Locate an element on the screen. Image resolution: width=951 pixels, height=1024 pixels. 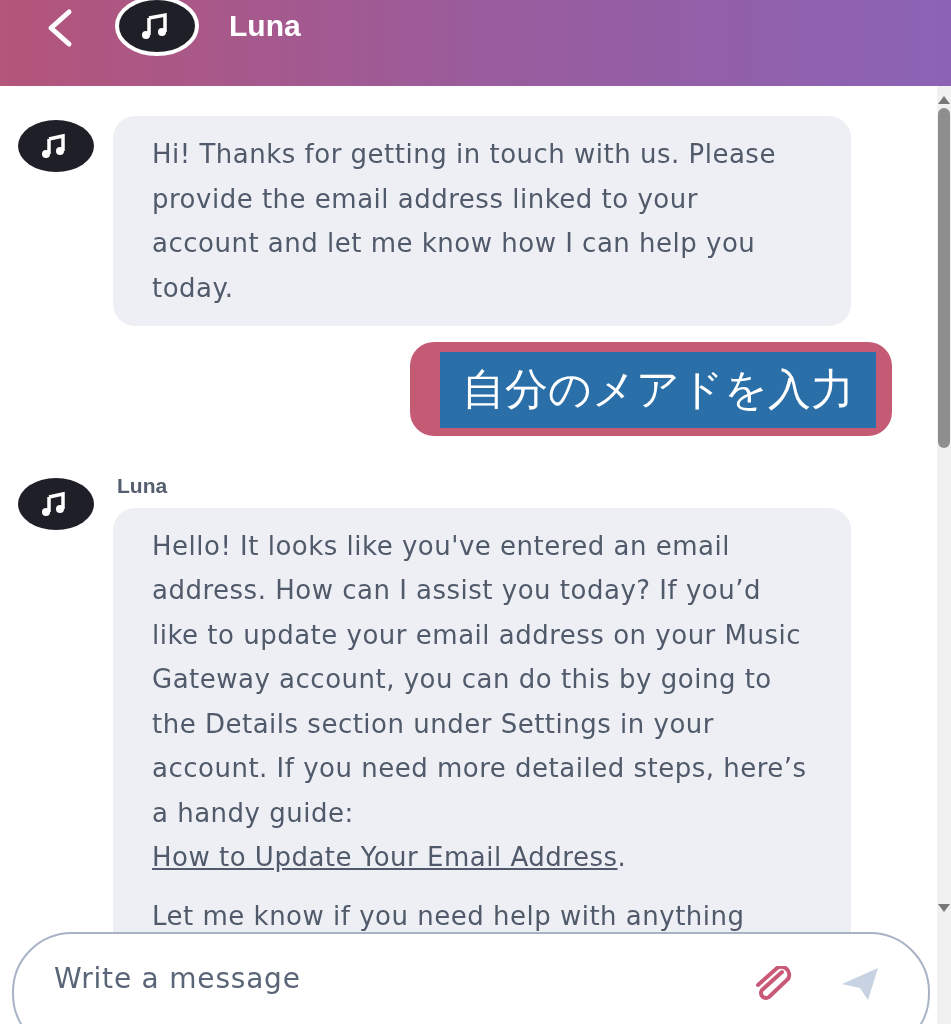
scroll-down-icon is located at coordinates (944, 909).